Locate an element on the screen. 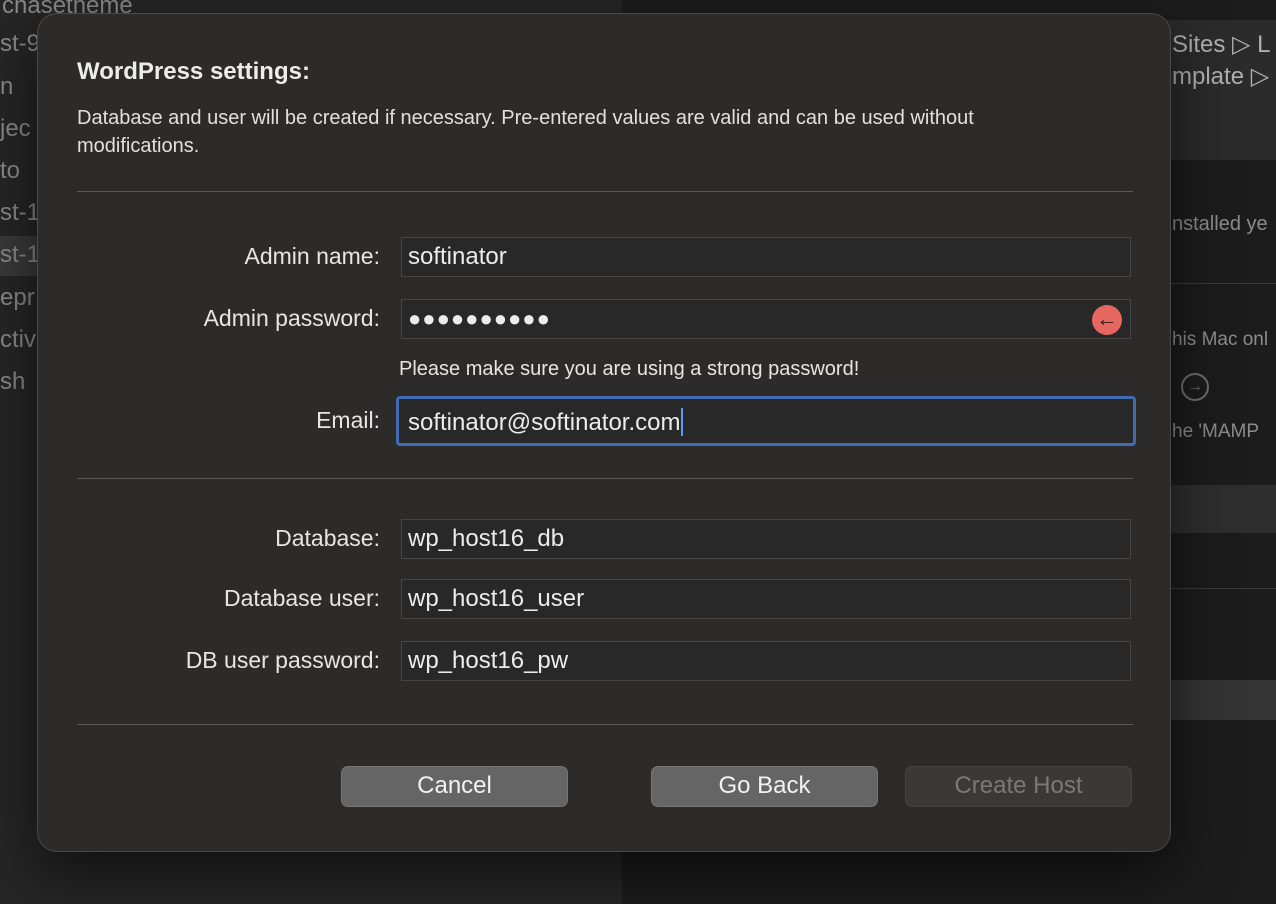 Image resolution: width=1276 pixels, height=904 pixels. sidebar-item: to is located at coordinates (10, 171).